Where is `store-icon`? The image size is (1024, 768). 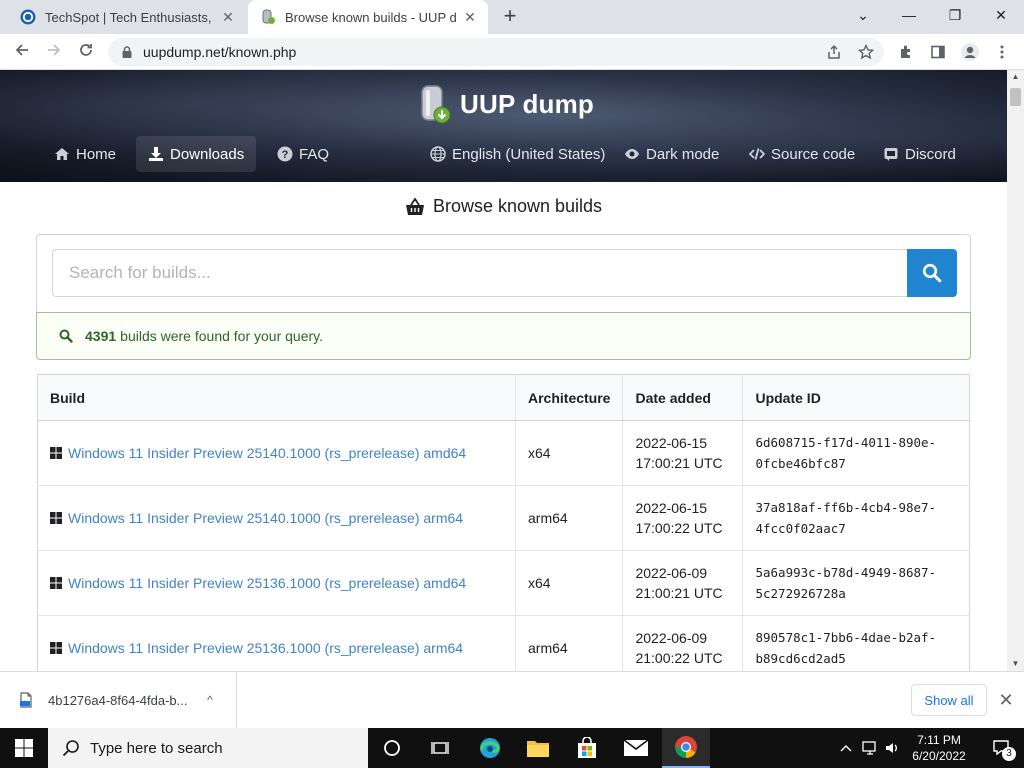 store-icon is located at coordinates (587, 748).